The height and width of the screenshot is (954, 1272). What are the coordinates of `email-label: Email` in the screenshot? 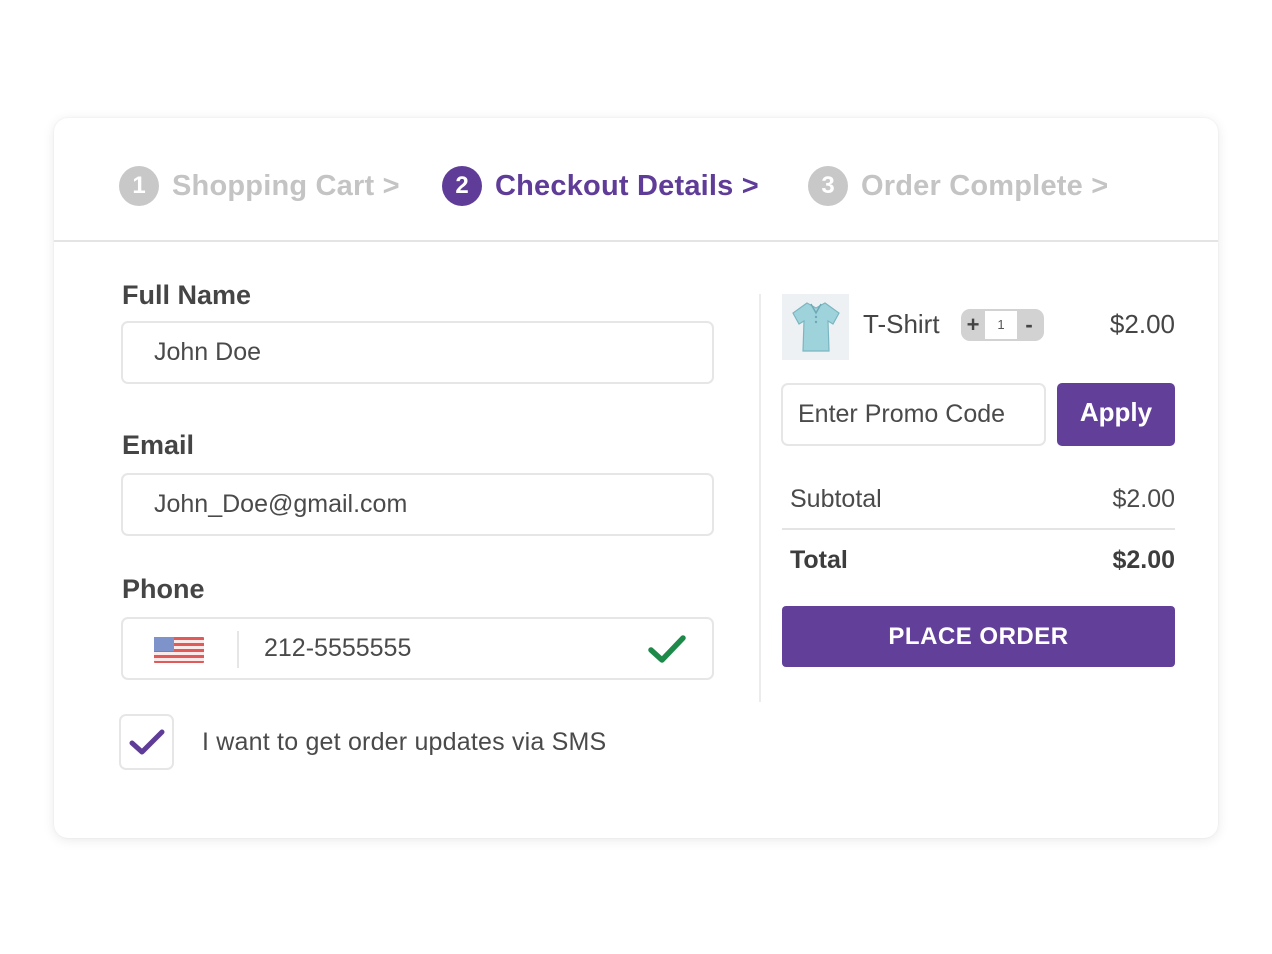 It's located at (158, 445).